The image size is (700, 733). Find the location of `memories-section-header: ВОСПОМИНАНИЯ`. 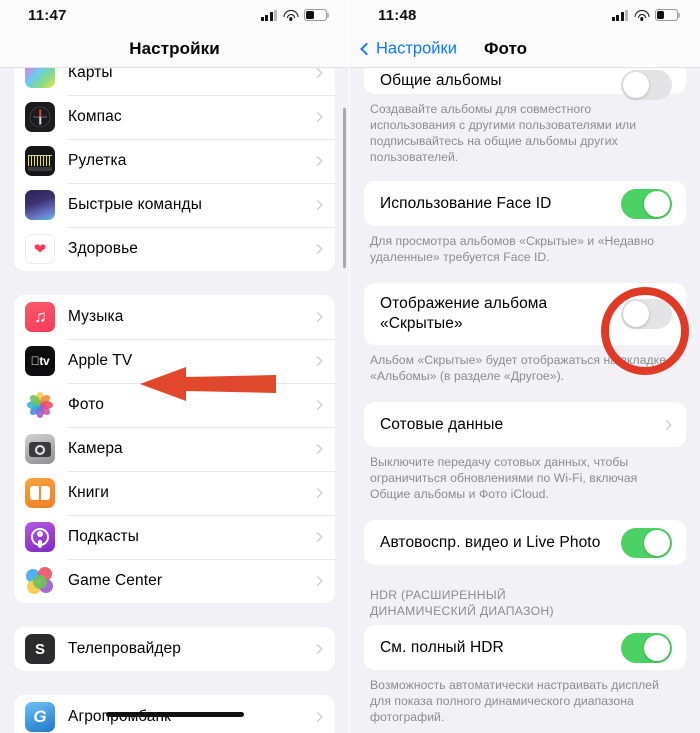

memories-section-header: ВОСПОМИНАНИЯ is located at coordinates (525, 729).